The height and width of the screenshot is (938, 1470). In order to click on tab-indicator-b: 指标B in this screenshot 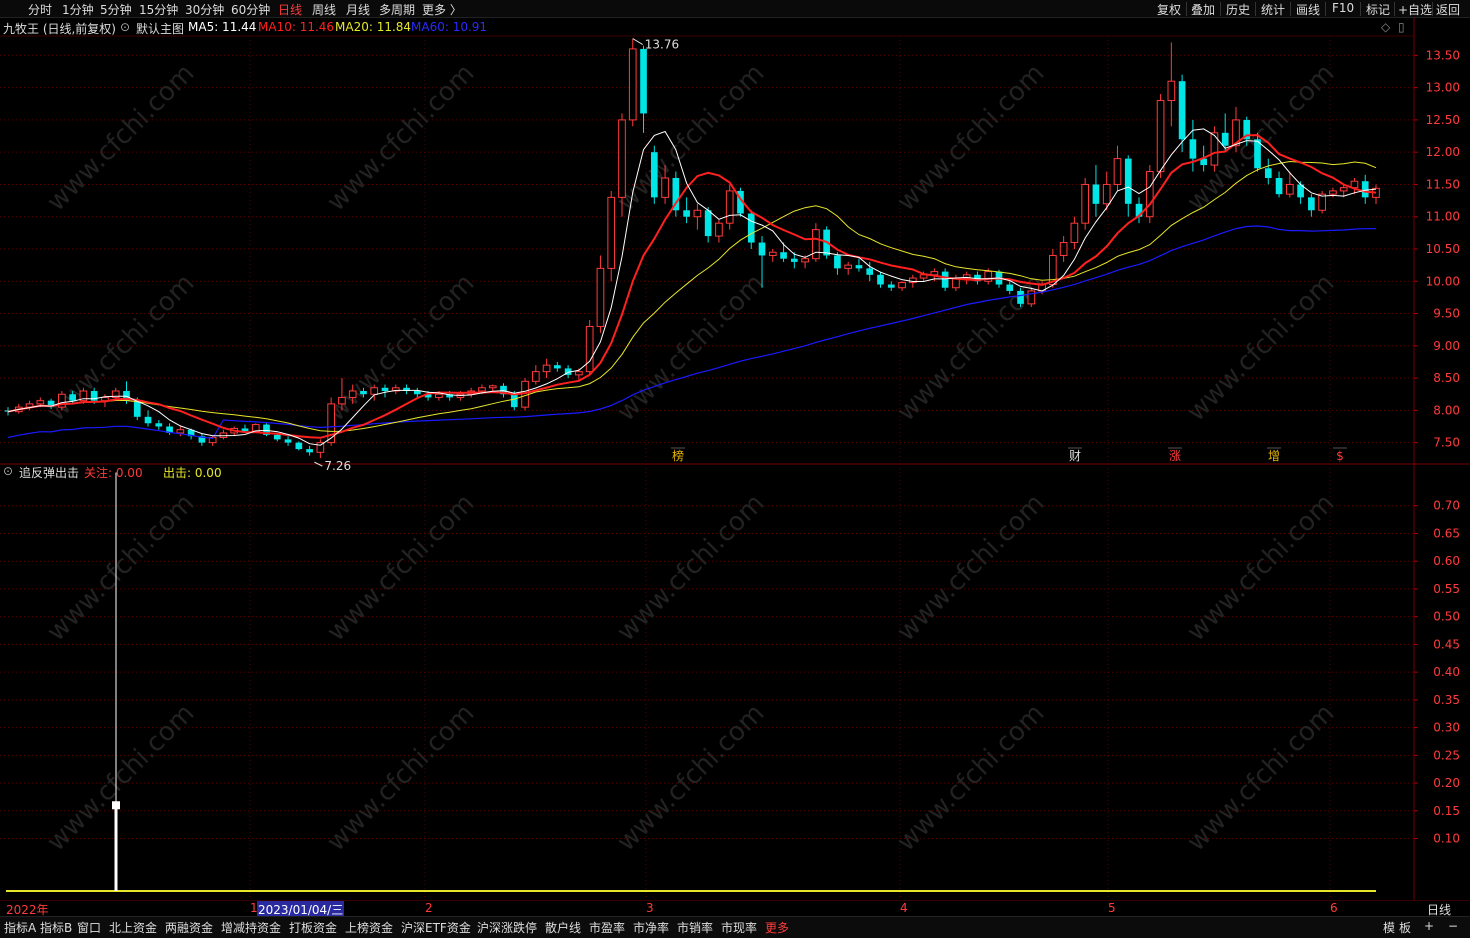, I will do `click(56, 927)`.